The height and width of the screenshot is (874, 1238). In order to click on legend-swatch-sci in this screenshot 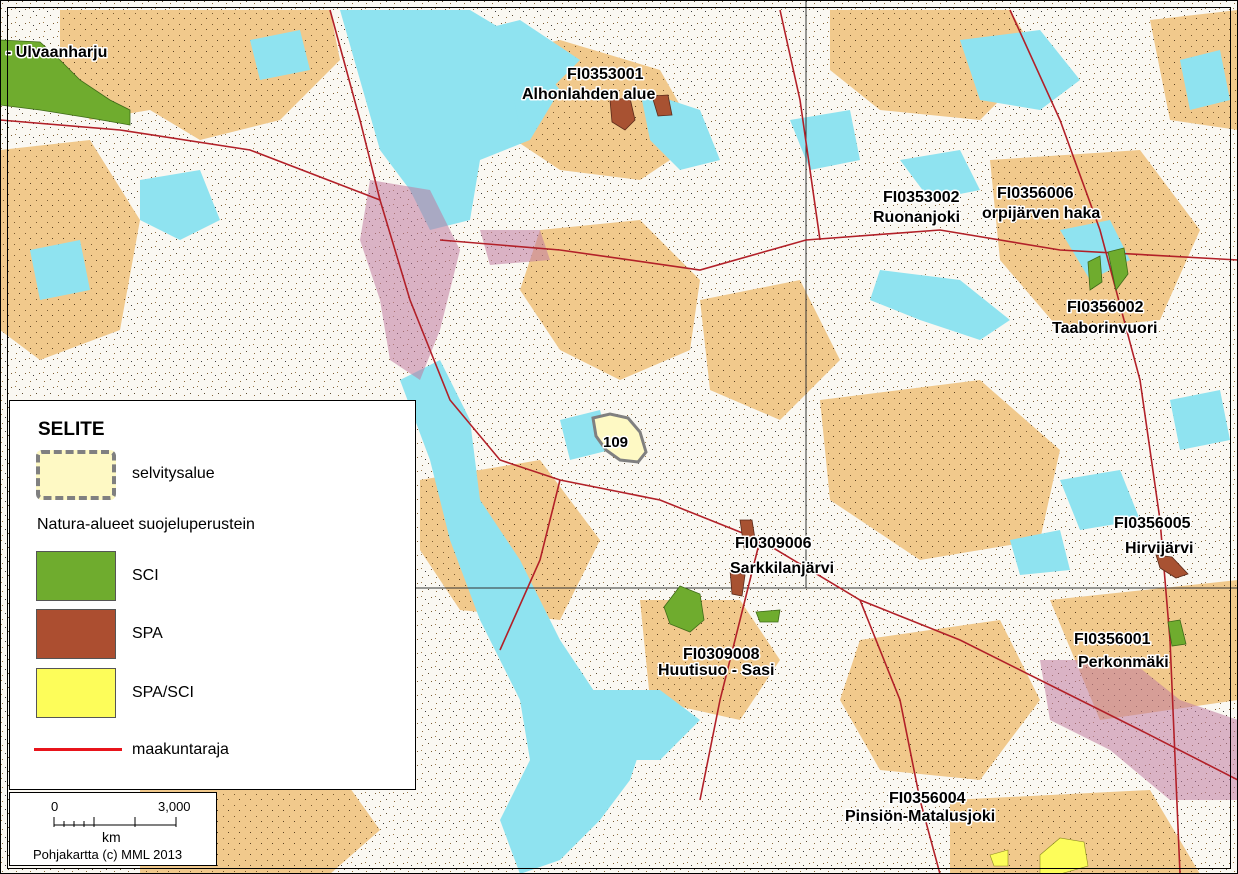, I will do `click(76, 576)`.